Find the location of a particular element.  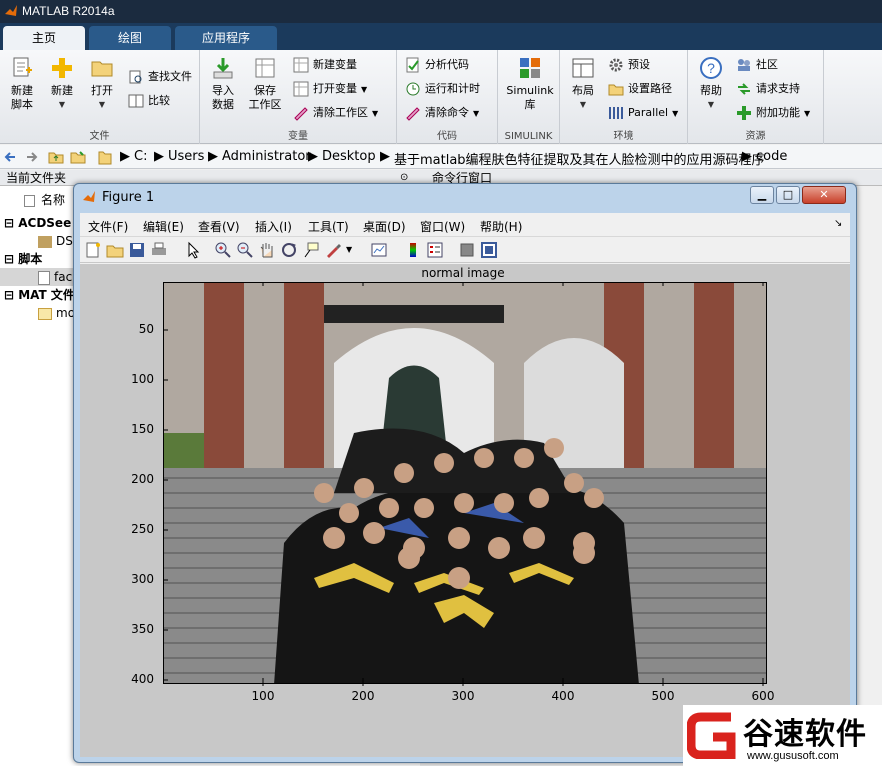

menu-desktop: 桌面(D) is located at coordinates (384, 226).